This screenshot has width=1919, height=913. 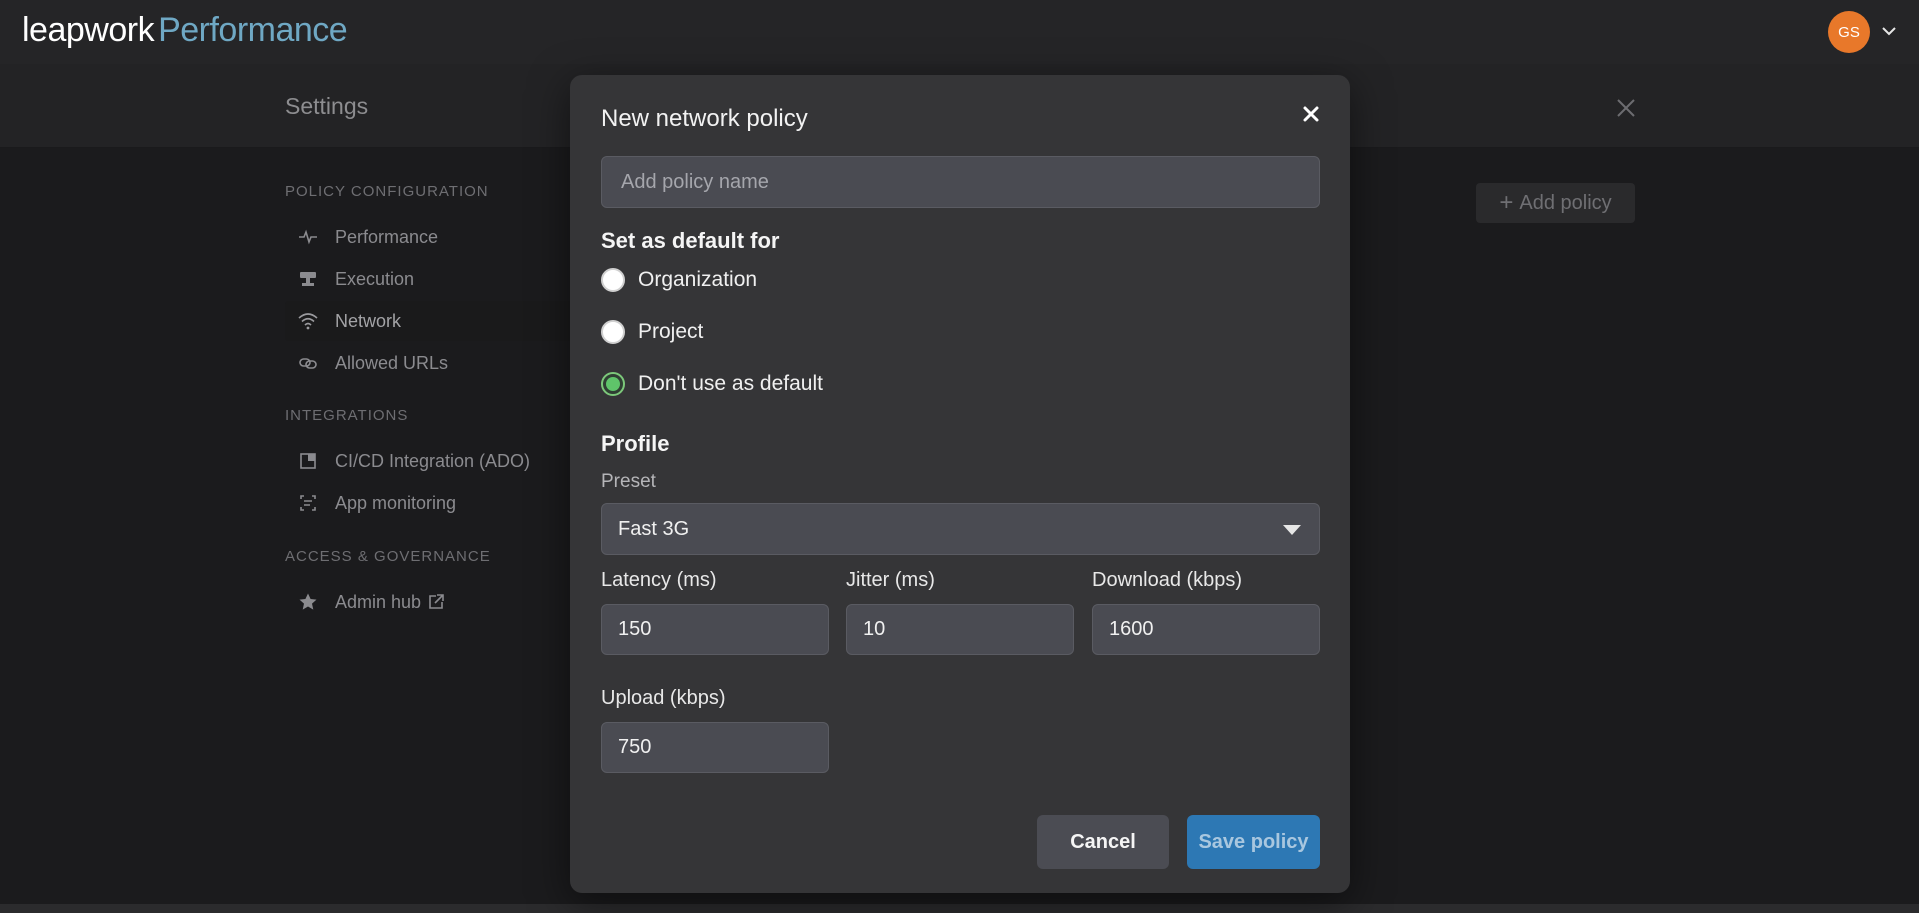 I want to click on external-link-icon, so click(x=436, y=601).